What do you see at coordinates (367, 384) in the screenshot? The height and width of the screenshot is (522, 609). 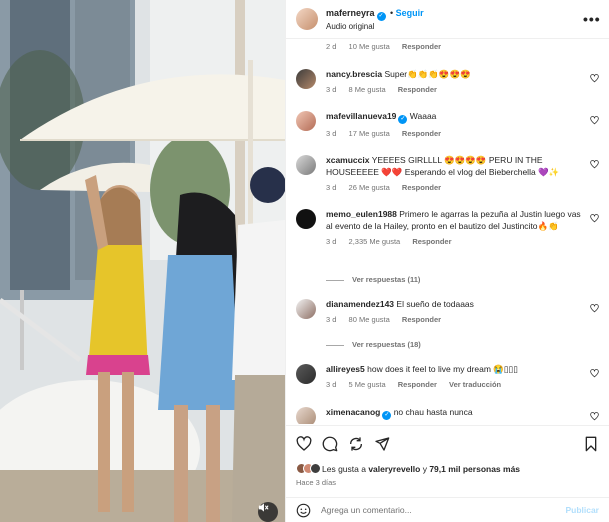 I see `comment-likes: 5 Me gusta` at bounding box center [367, 384].